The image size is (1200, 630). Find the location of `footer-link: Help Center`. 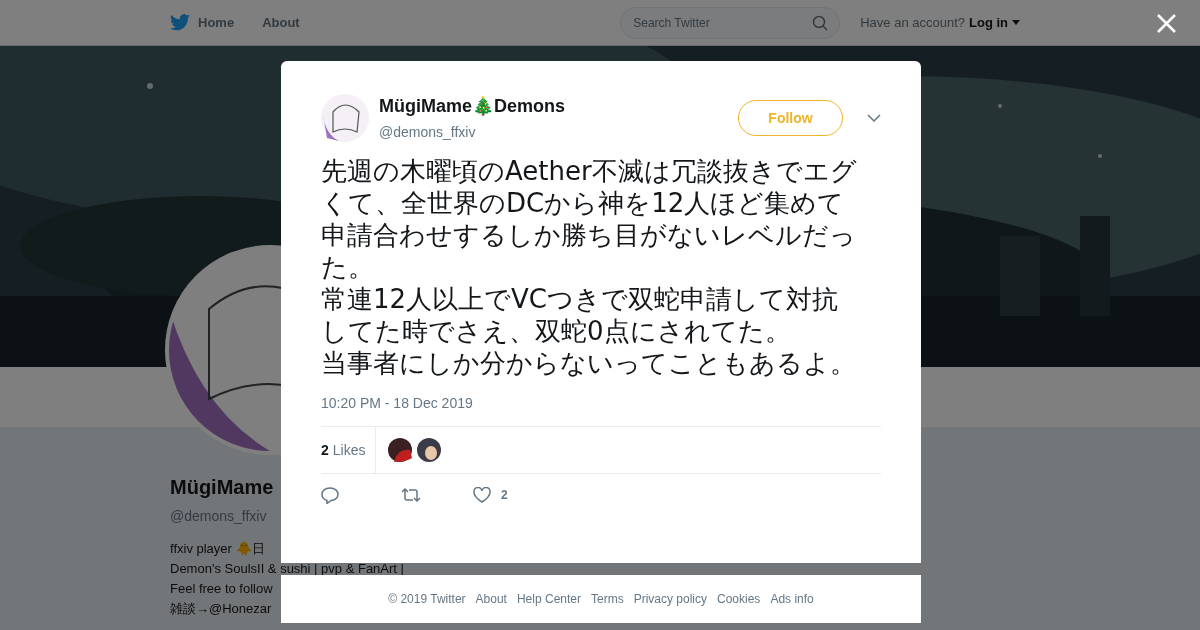

footer-link: Help Center is located at coordinates (548, 599).